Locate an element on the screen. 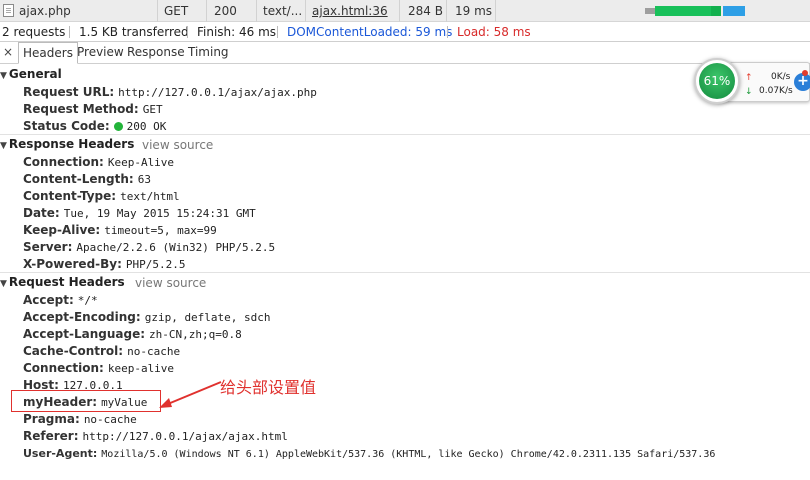  header-value: Tue, 19 May 2015 15:24:31 GMT is located at coordinates (159, 213).